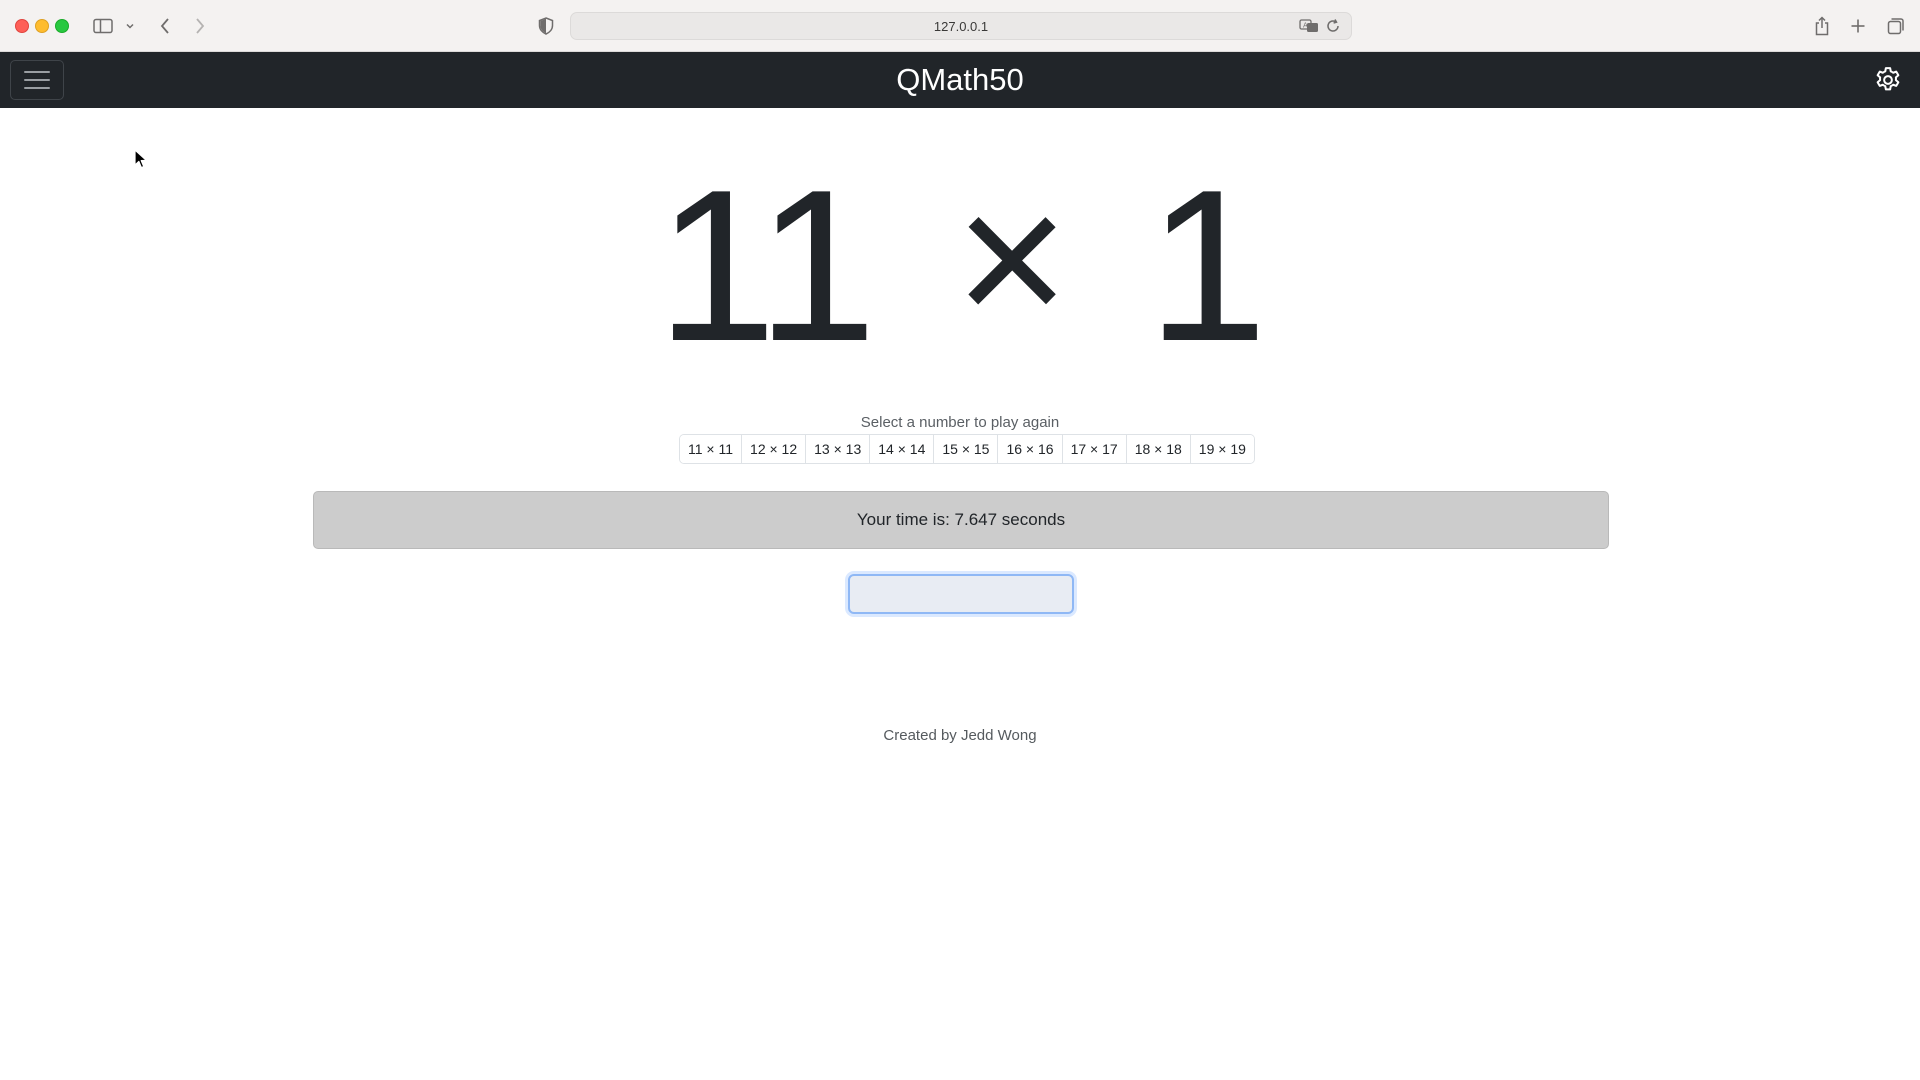 This screenshot has height=1080, width=1920. I want to click on result-text: Your time is: 7.647 seconds, so click(961, 519).